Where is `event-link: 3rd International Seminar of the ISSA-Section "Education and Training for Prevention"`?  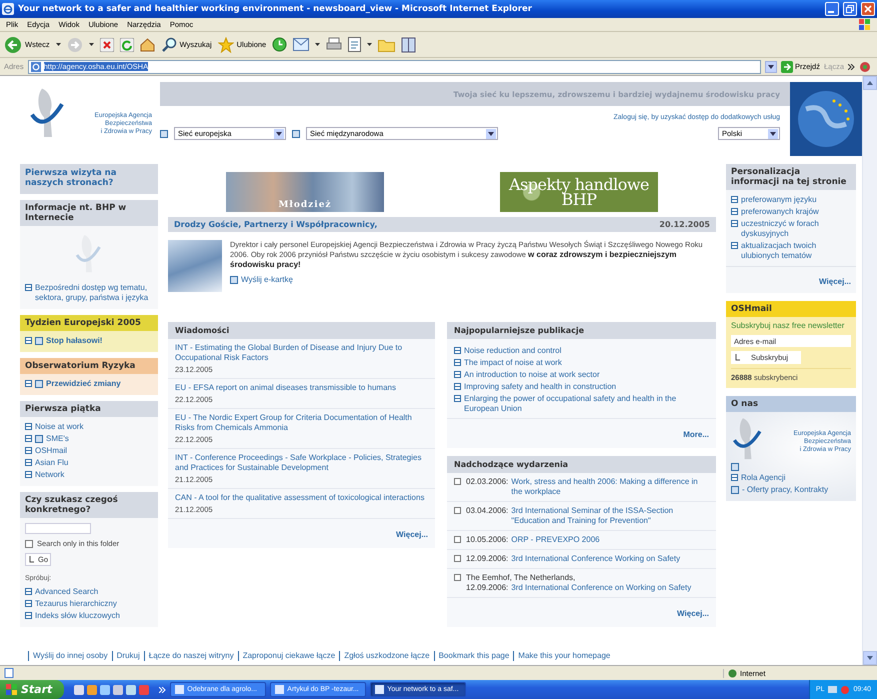 event-link: 3rd International Seminar of the ISSA-Section "Education and Training for Prevention" is located at coordinates (610, 516).